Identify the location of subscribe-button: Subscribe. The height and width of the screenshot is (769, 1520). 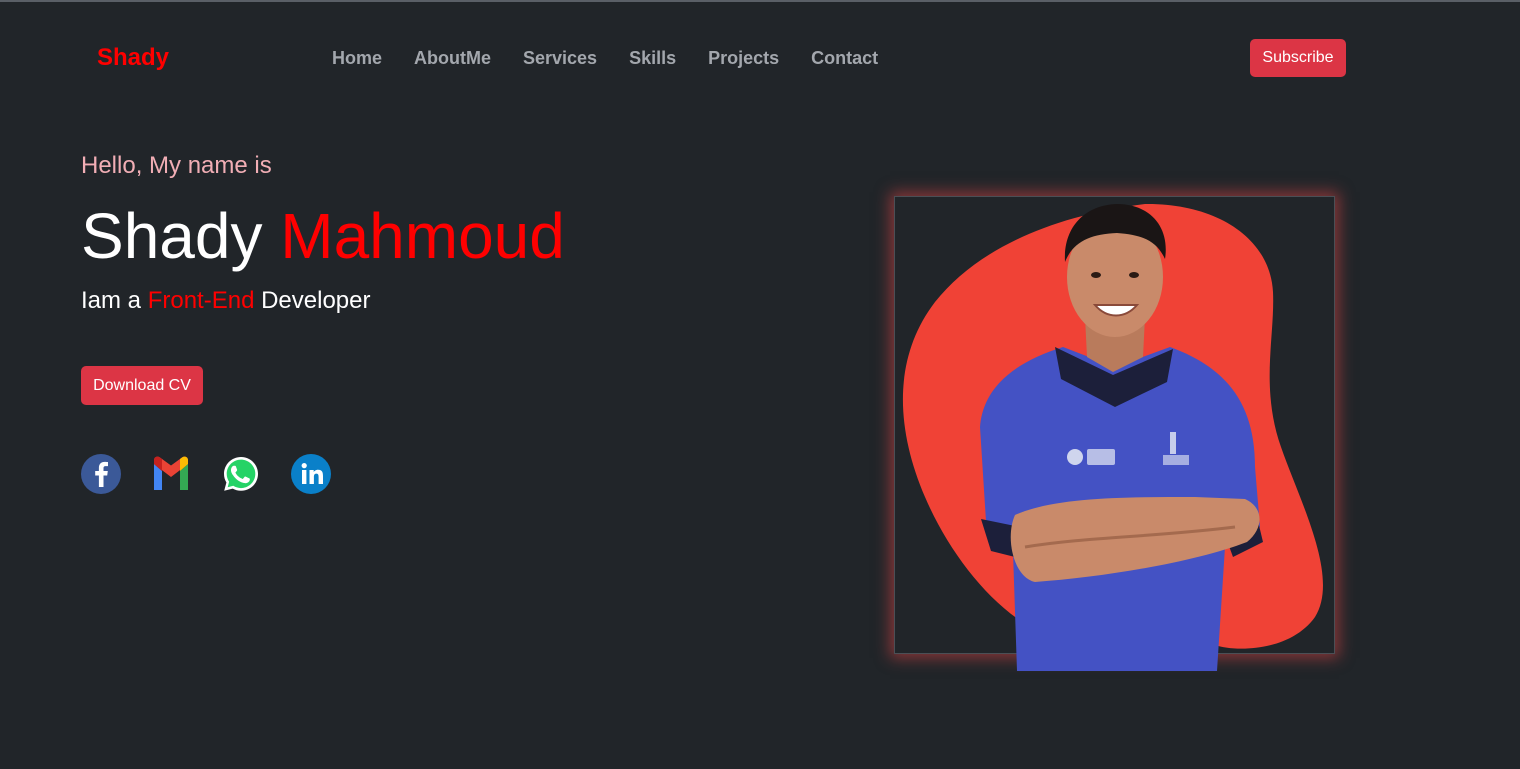
(1298, 58).